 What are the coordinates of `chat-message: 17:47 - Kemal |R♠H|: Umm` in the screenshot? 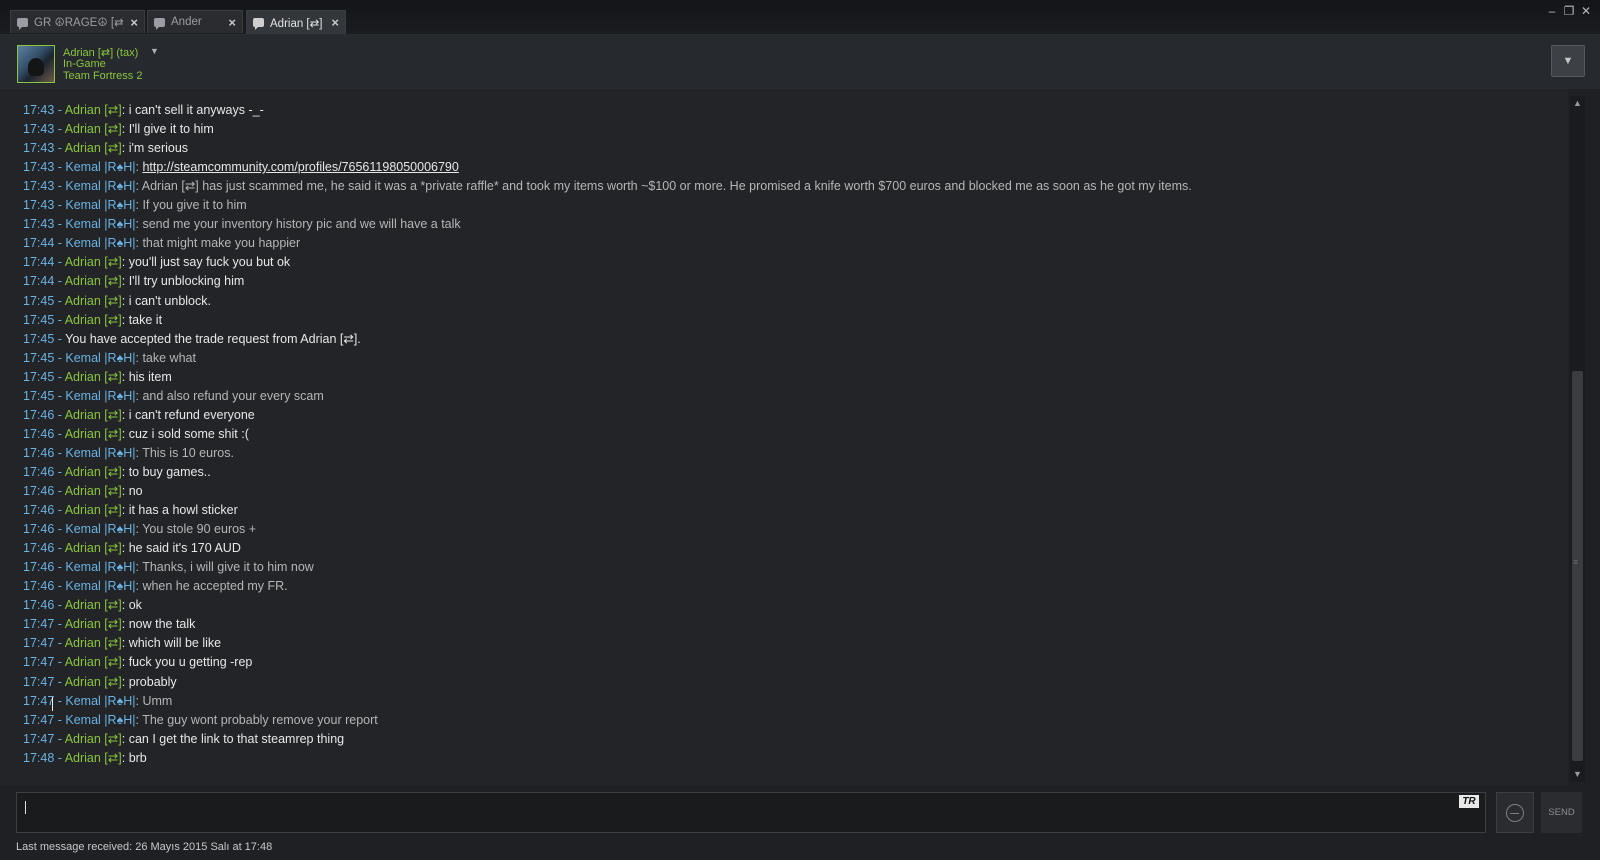 It's located at (98, 700).